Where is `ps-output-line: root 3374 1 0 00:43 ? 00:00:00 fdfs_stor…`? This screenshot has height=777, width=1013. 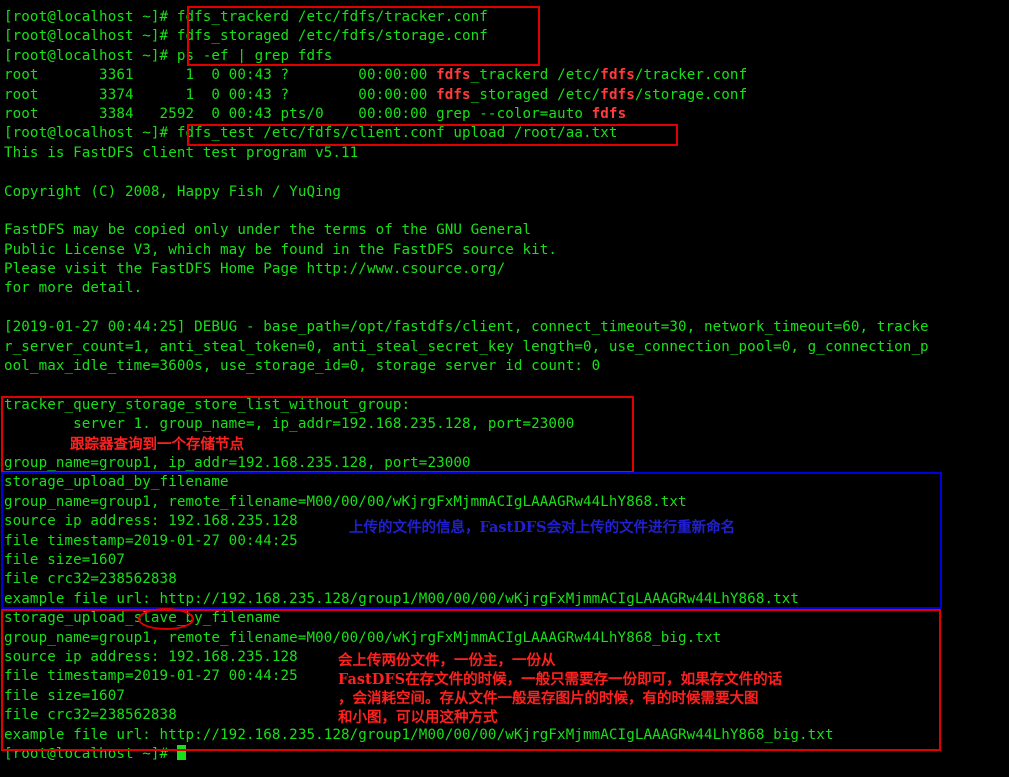 ps-output-line: root 3374 1 0 00:43 ? 00:00:00 fdfs_stor… is located at coordinates (375, 95).